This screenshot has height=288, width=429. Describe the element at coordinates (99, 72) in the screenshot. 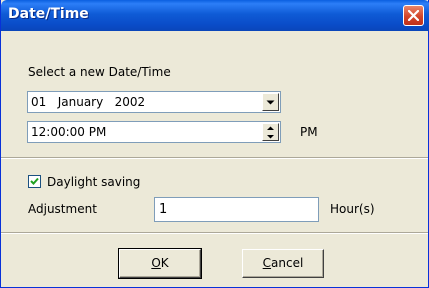

I see `prompt-label: Select a new Date/Time` at that location.